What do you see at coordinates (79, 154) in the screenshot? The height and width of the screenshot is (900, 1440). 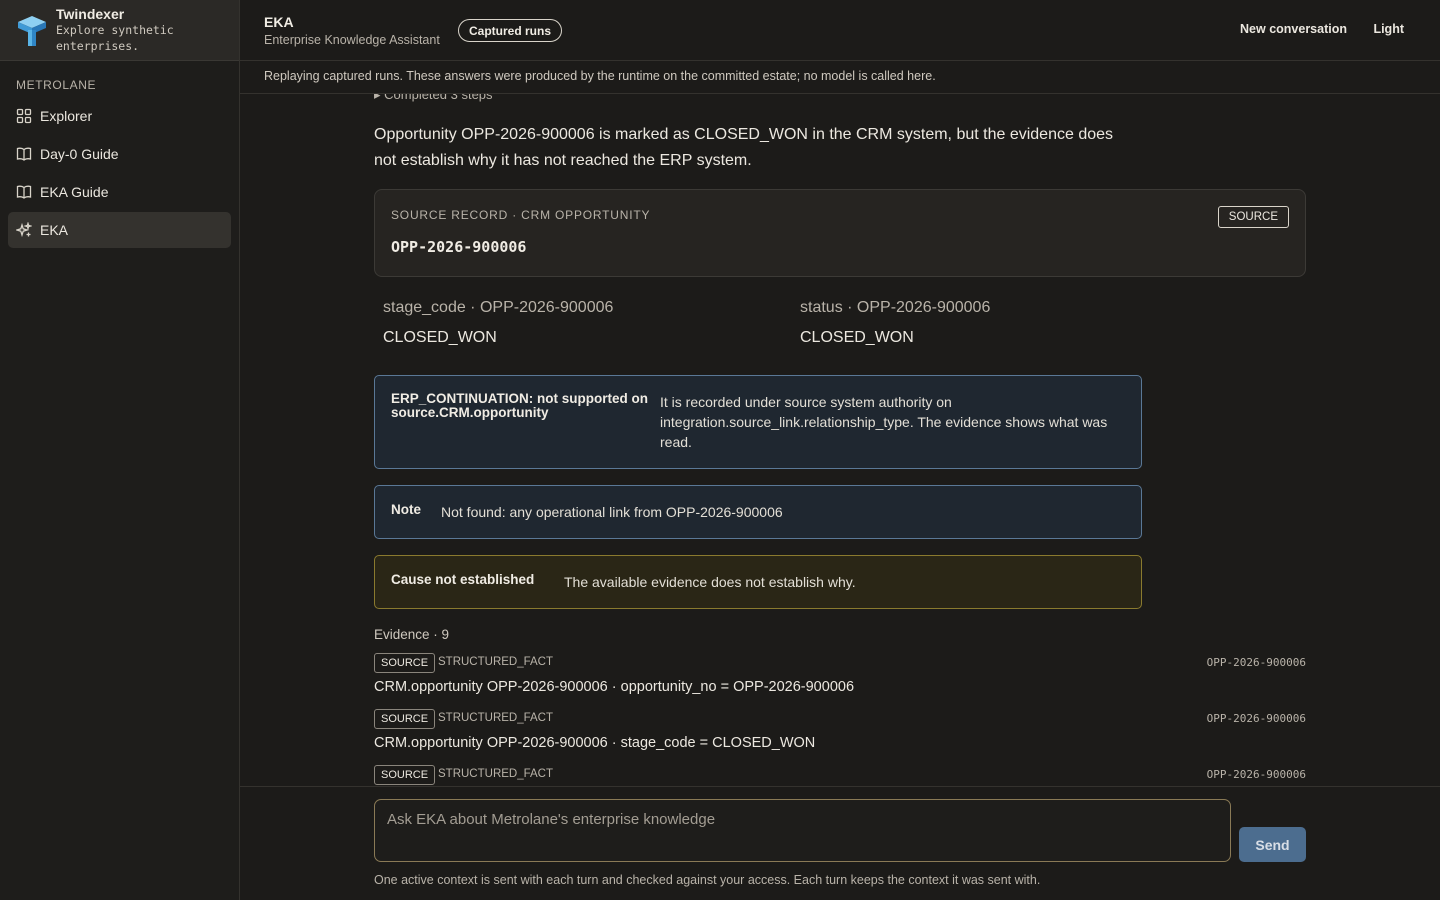 I see `sidebar-item-label: Day-0 Guide` at bounding box center [79, 154].